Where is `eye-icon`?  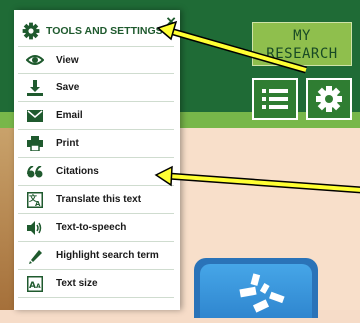 eye-icon is located at coordinates (35, 60).